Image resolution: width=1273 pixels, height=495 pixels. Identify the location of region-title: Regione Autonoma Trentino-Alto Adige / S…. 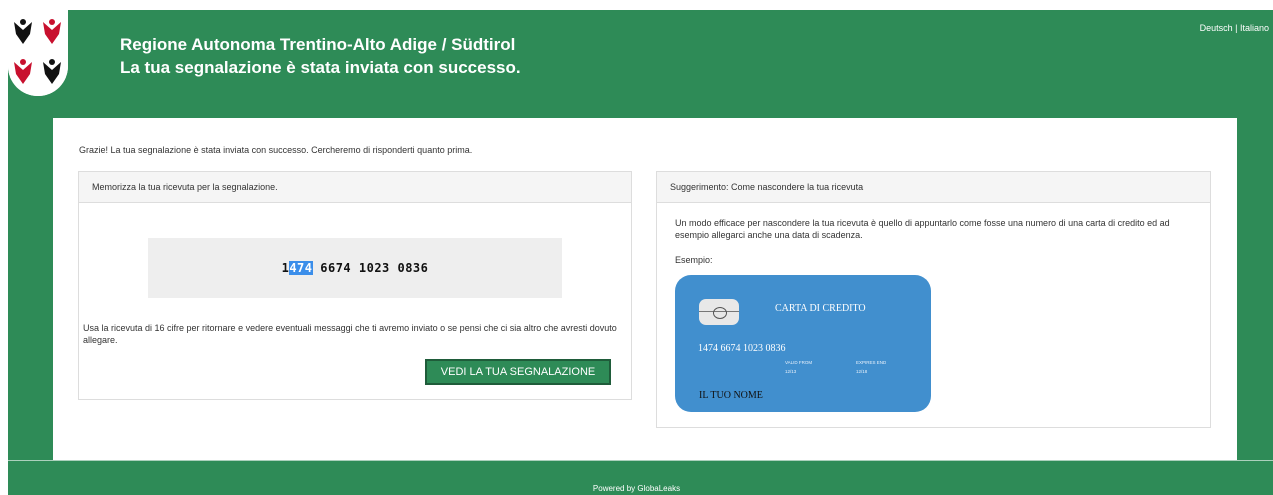
(318, 44).